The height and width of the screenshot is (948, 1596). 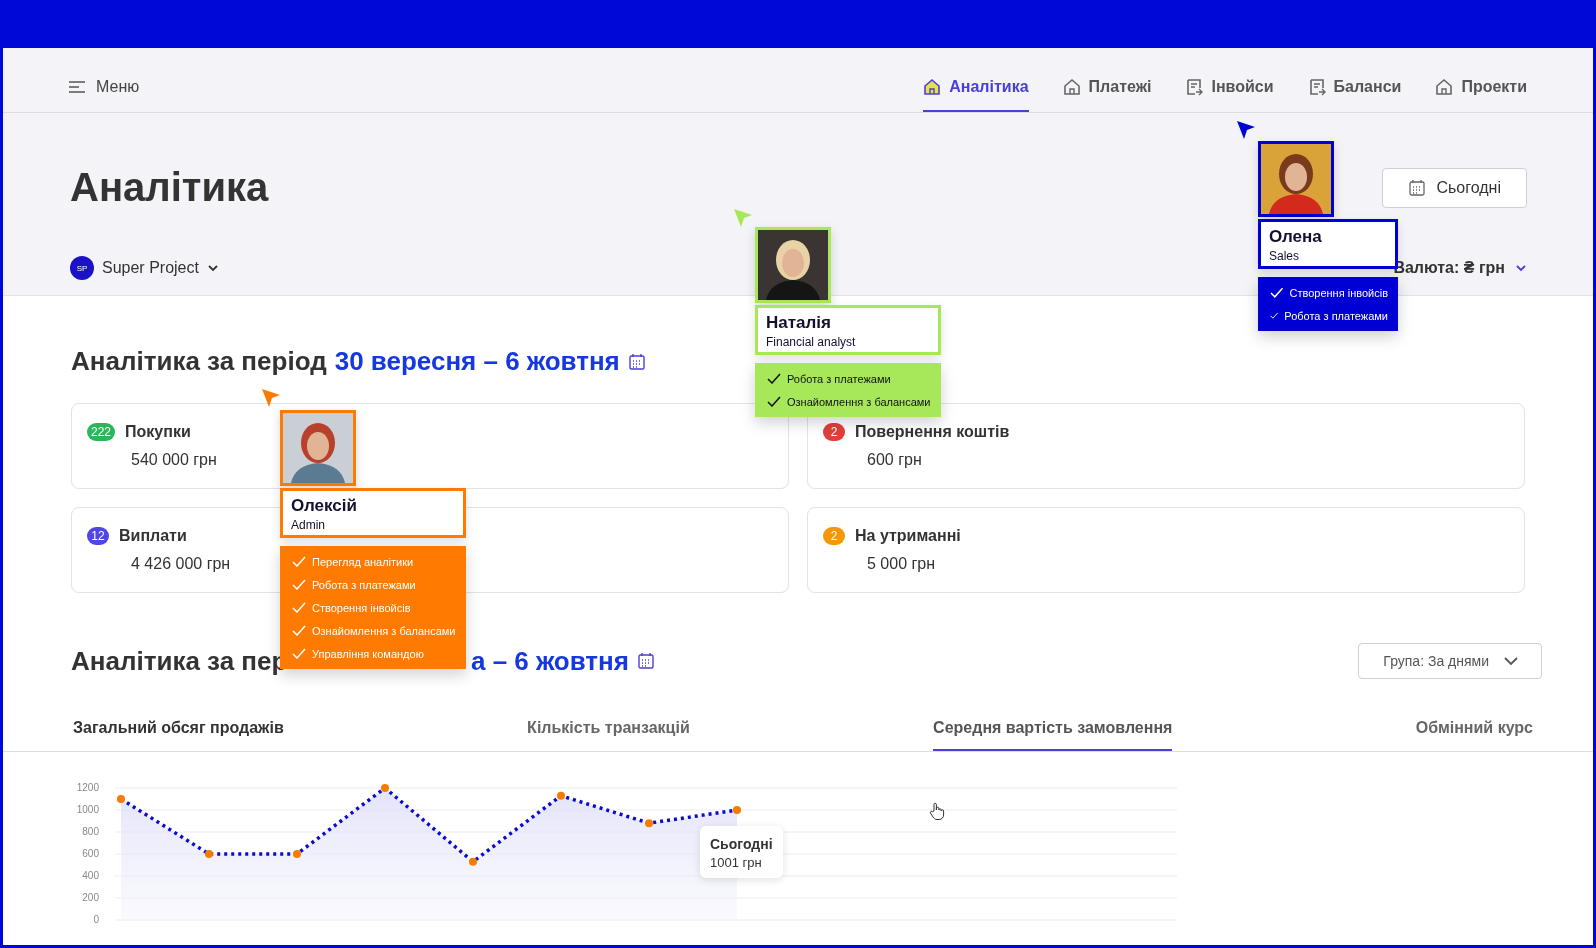 I want to click on count-badge: 12, so click(x=98, y=536).